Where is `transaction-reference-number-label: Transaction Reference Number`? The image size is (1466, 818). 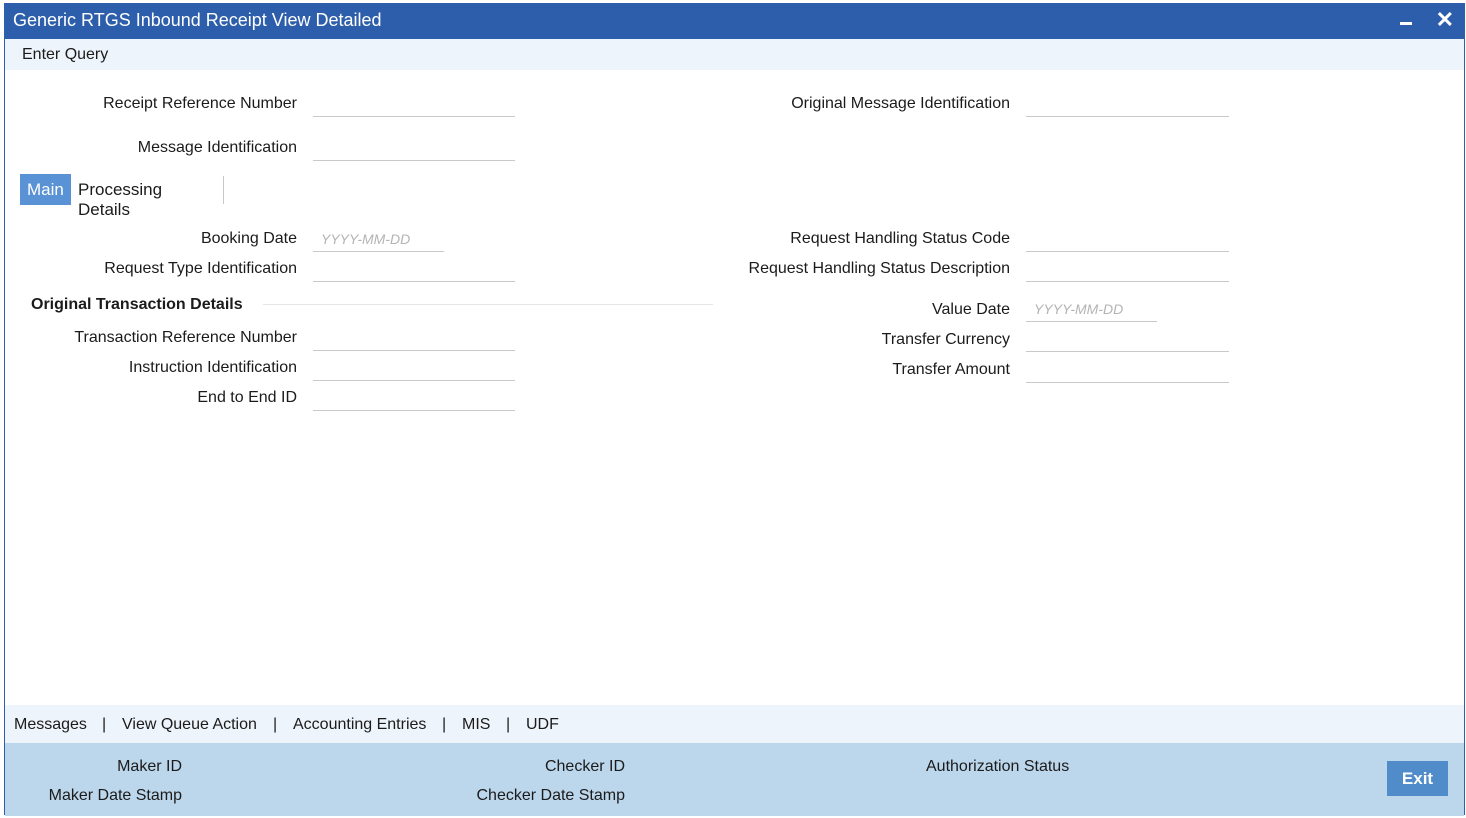
transaction-reference-number-label: Transaction Reference Number is located at coordinates (185, 337).